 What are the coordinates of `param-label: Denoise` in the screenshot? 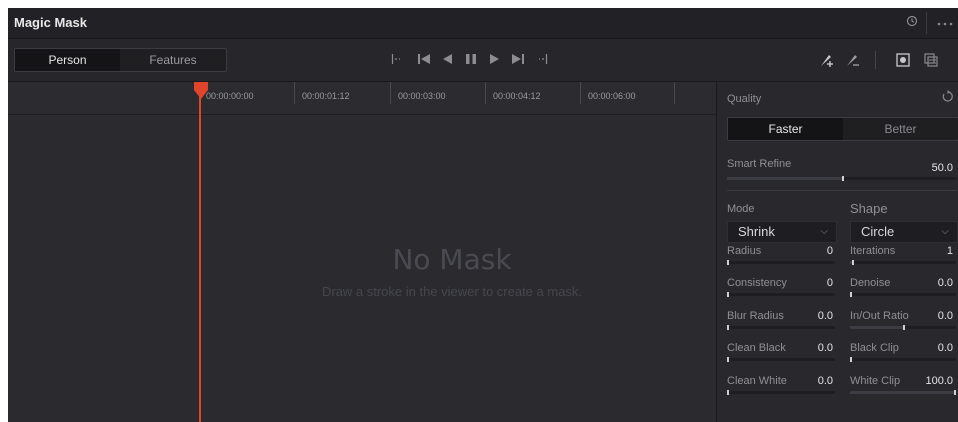 It's located at (870, 283).